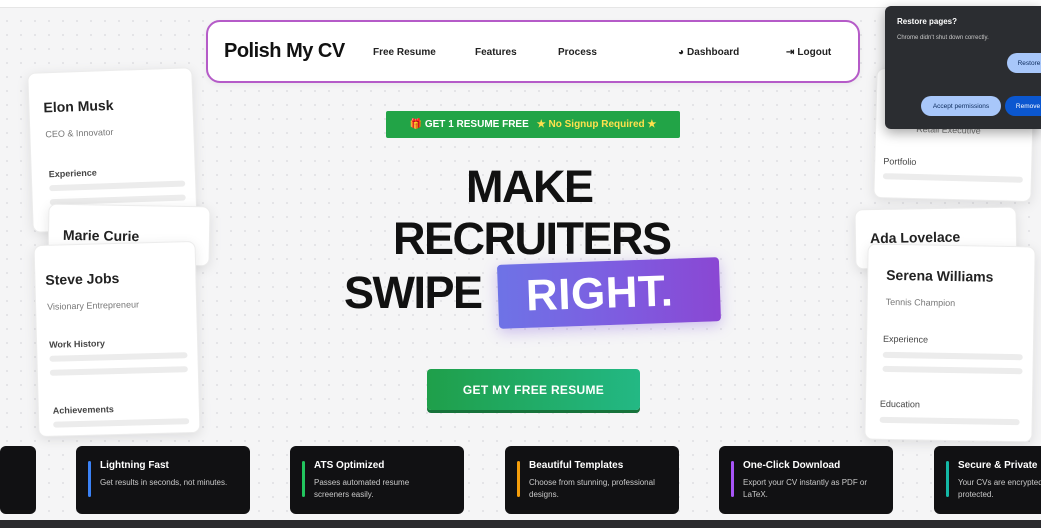 Image resolution: width=1041 pixels, height=528 pixels. Describe the element at coordinates (900, 404) in the screenshot. I see `card-section: Education` at that location.